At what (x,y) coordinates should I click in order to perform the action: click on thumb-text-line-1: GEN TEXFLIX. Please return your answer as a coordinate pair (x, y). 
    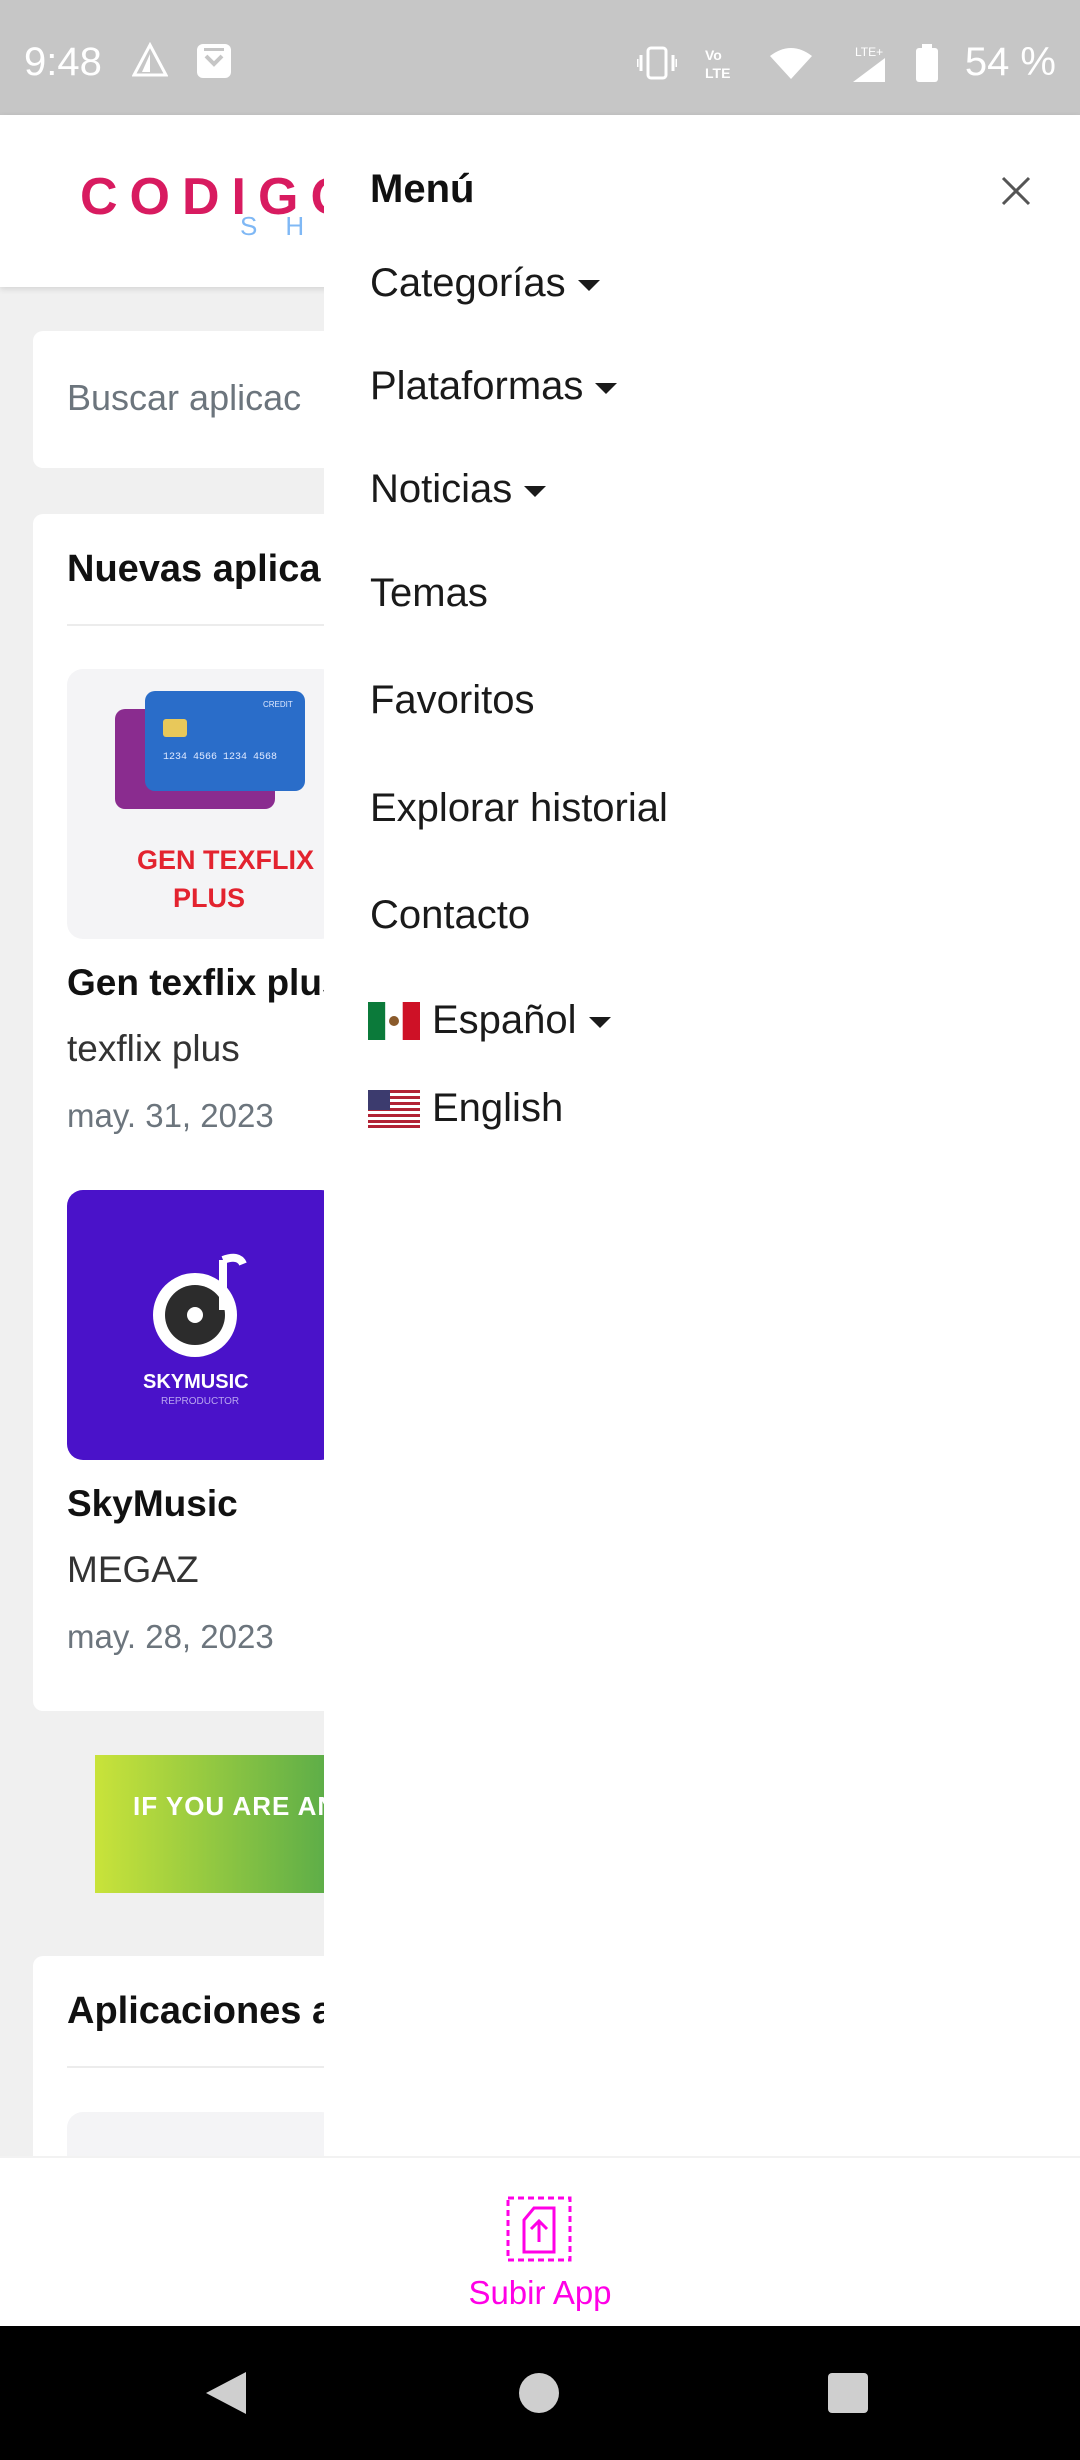
    Looking at the image, I should click on (225, 860).